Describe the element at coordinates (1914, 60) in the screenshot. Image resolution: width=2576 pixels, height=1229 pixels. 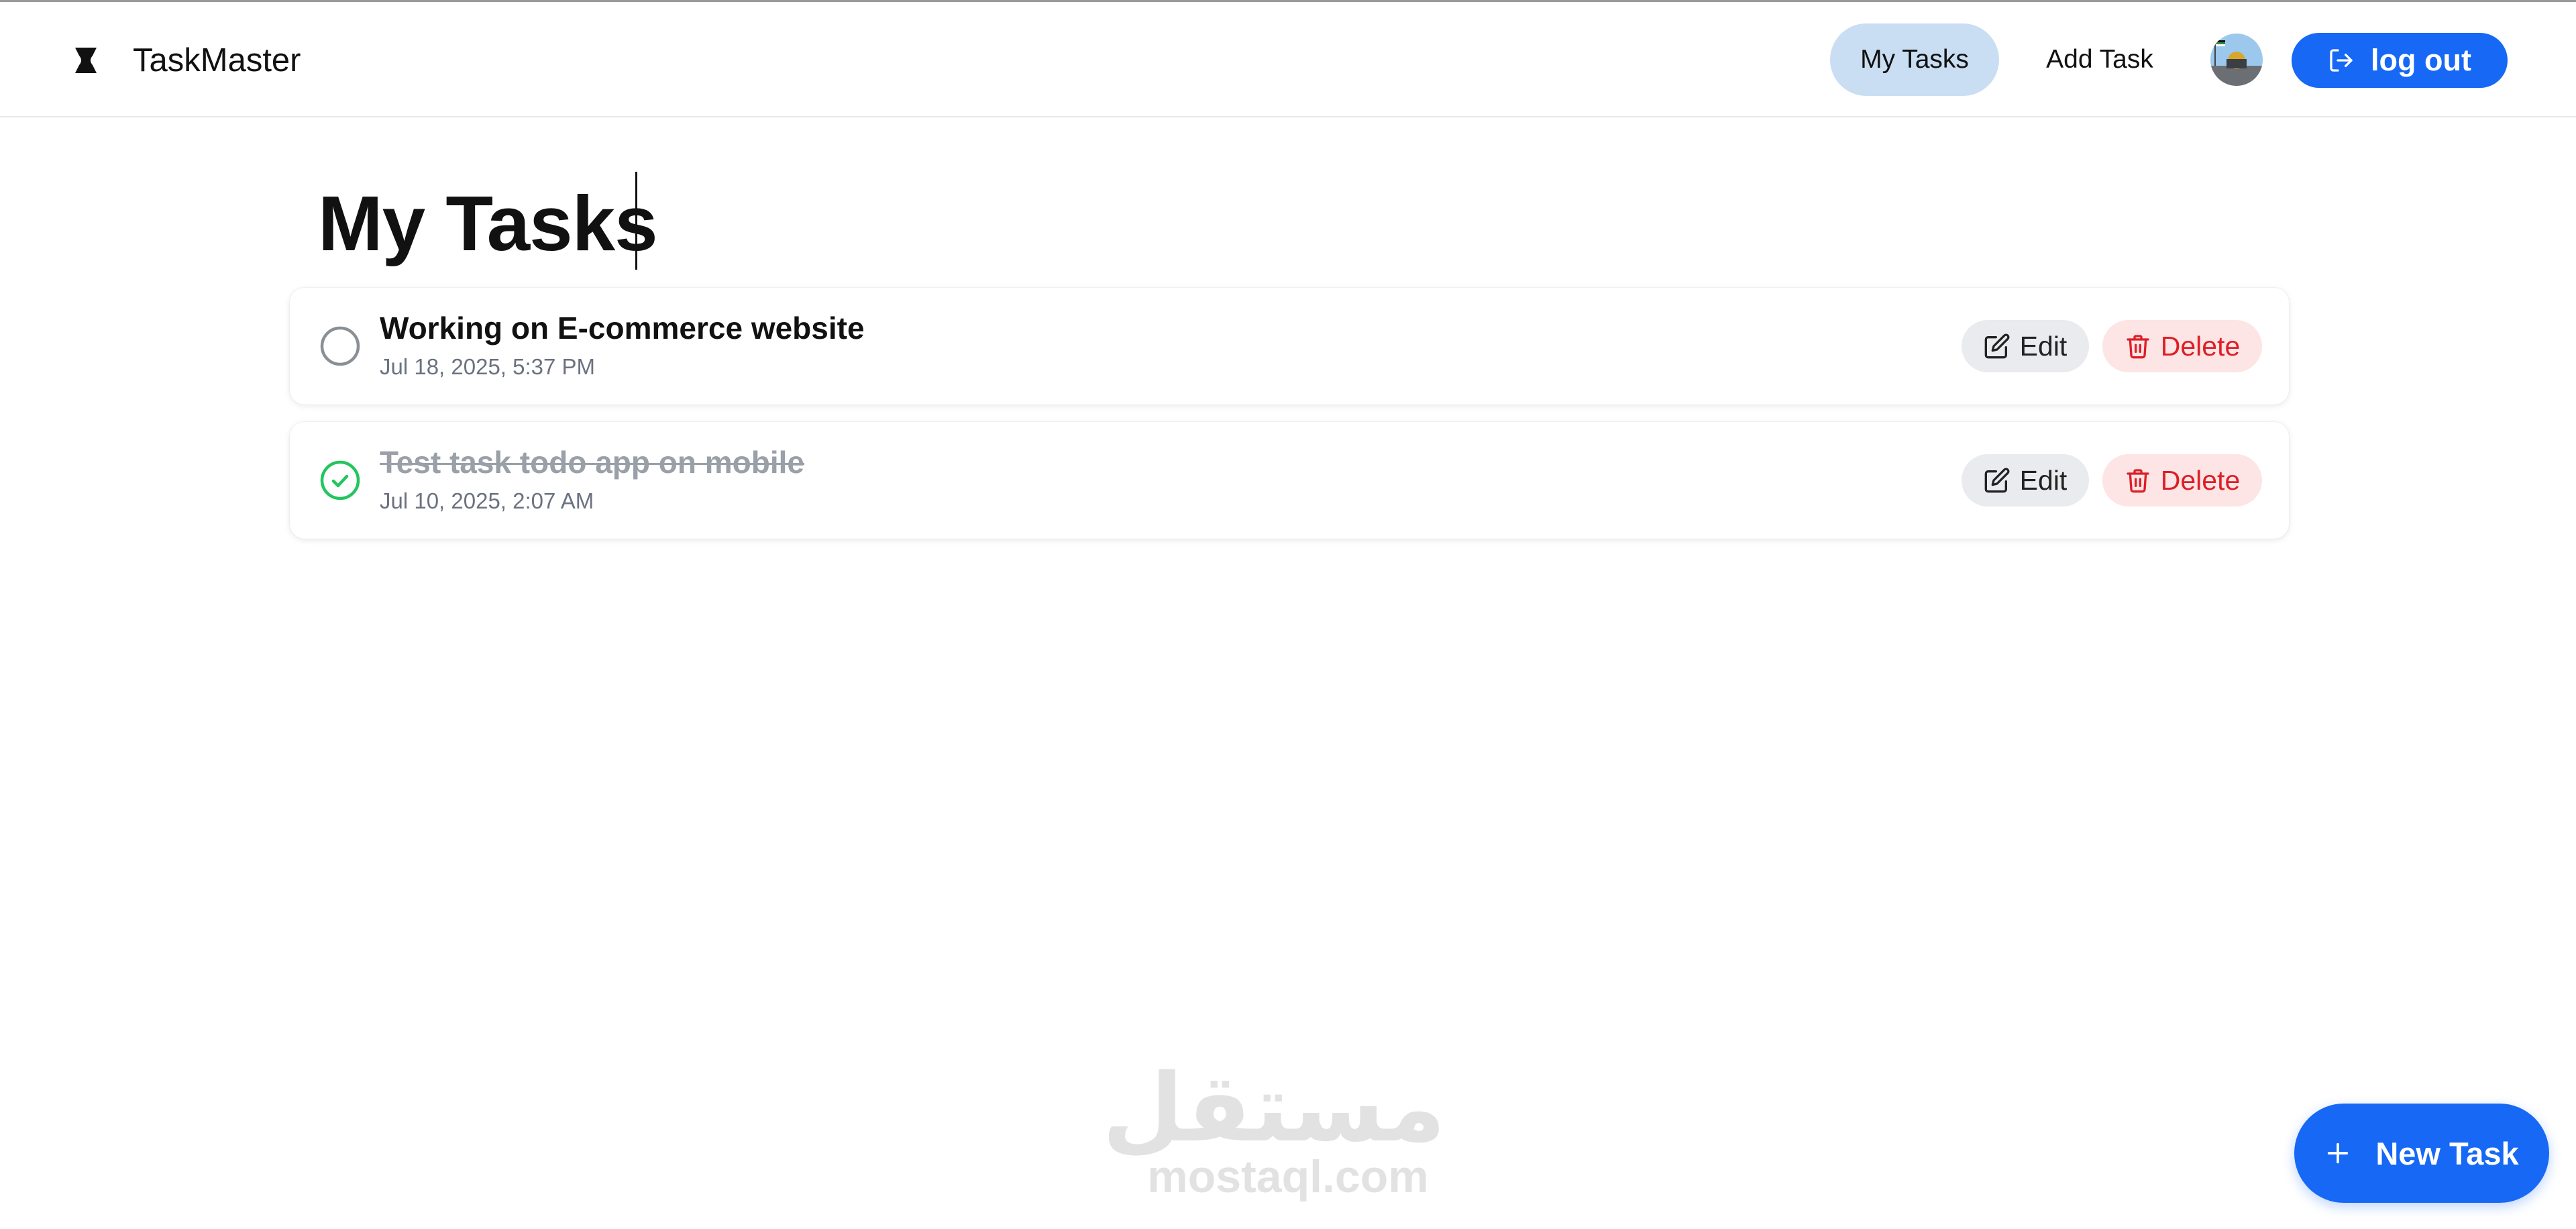
I see `nav-my-tasks: My Tasks` at that location.